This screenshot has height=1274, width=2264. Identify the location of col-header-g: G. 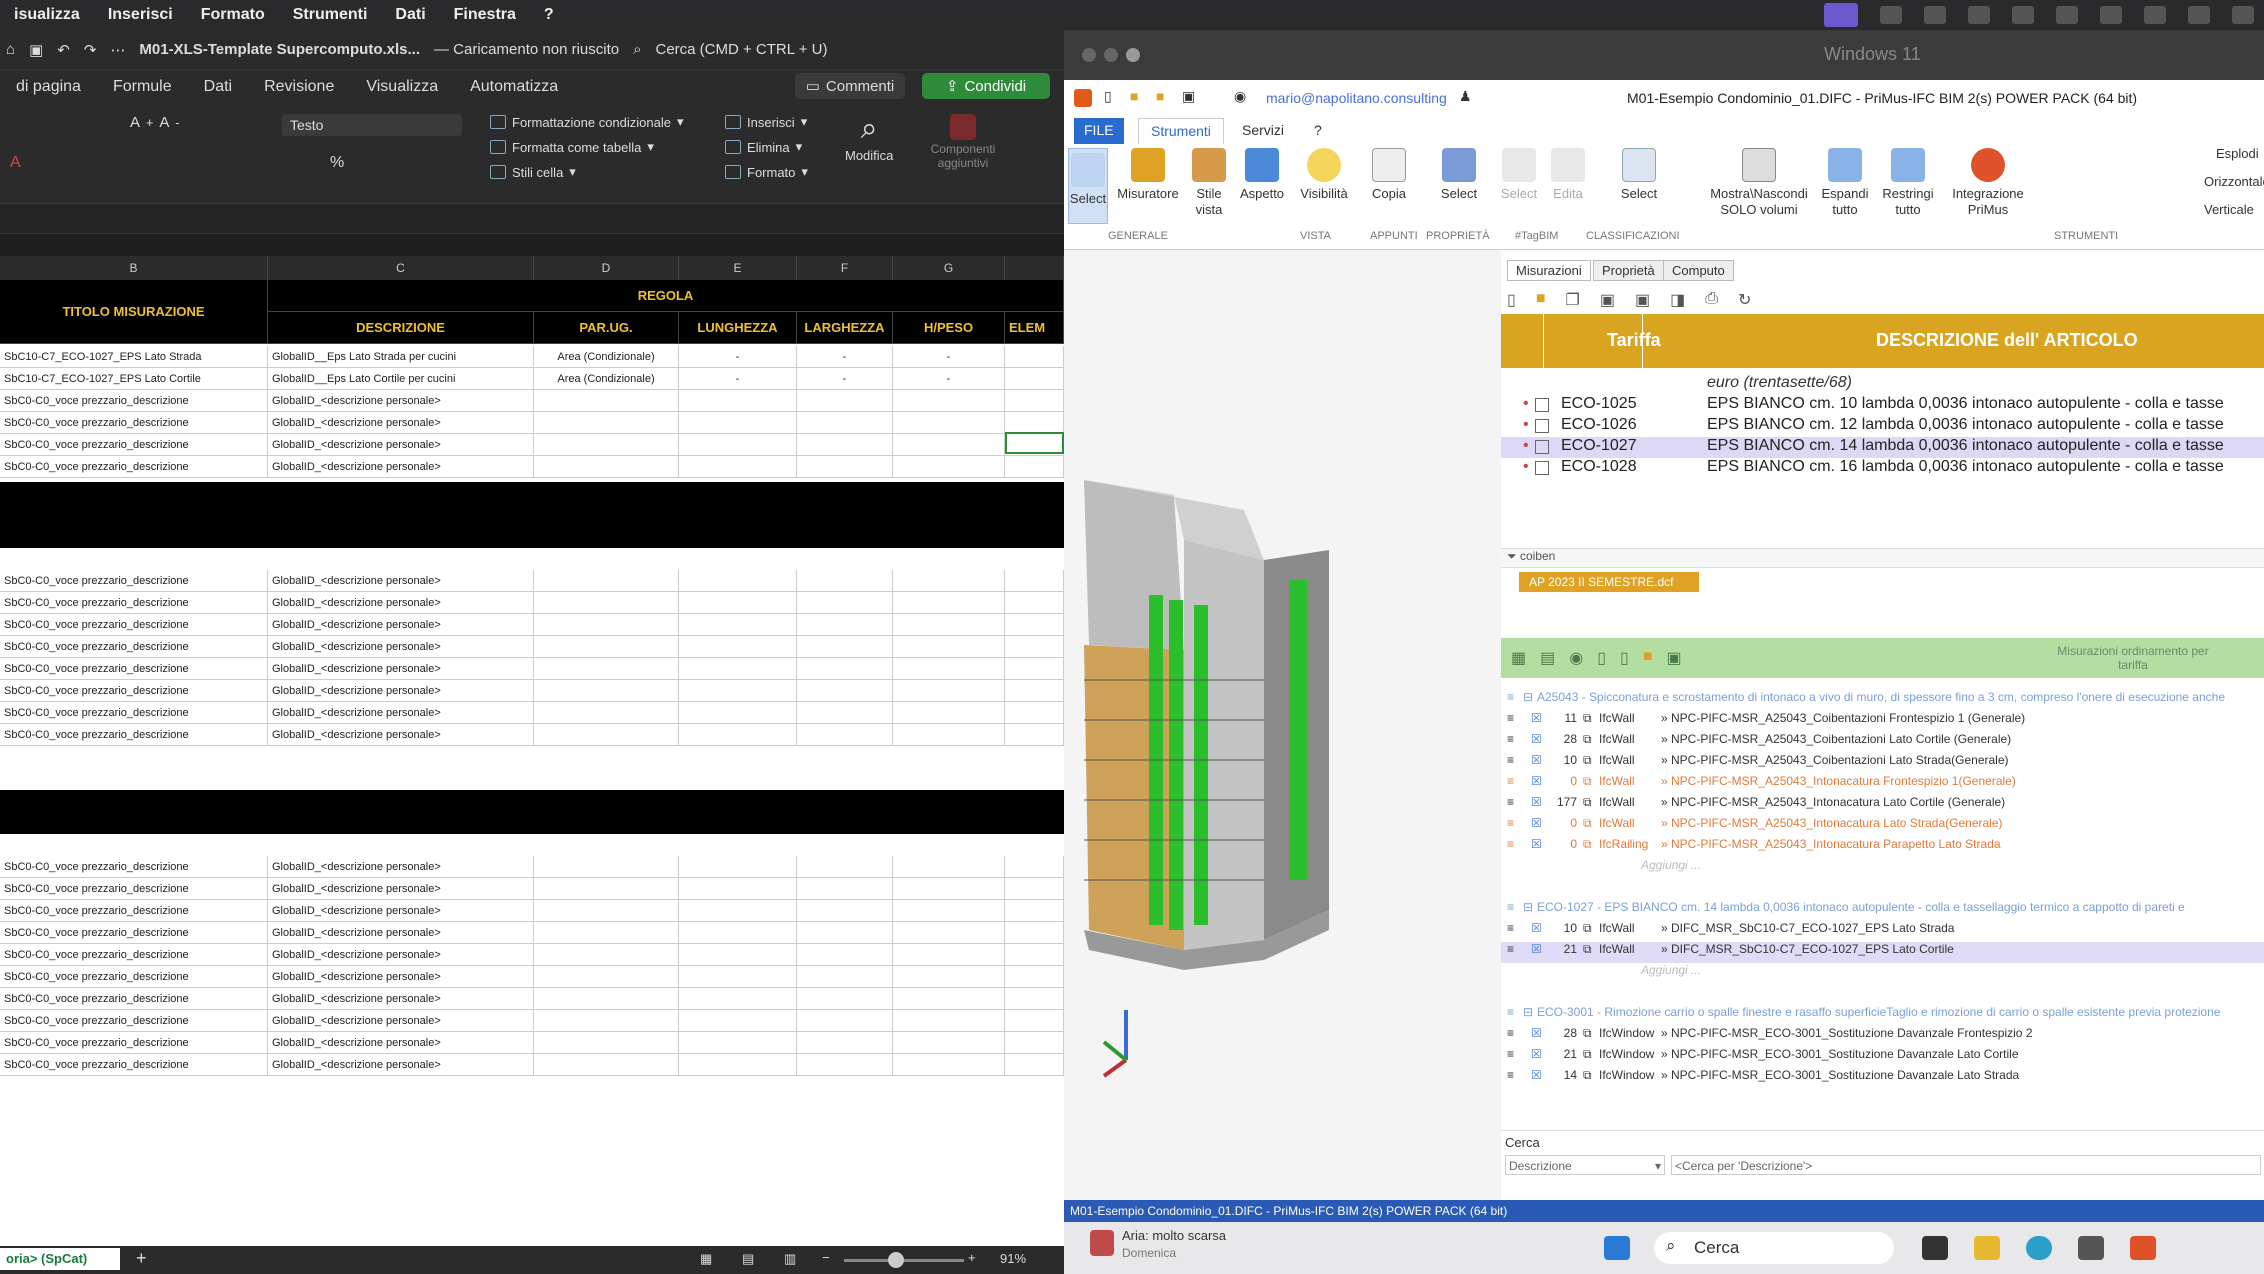
(949, 268).